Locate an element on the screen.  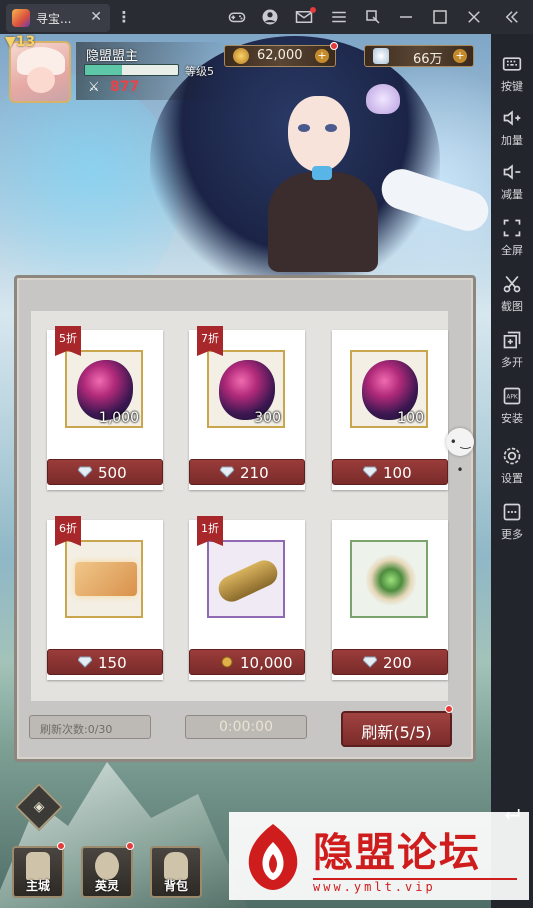
refresh-count-display: 刷新次数:0/30 is located at coordinates (90, 727).